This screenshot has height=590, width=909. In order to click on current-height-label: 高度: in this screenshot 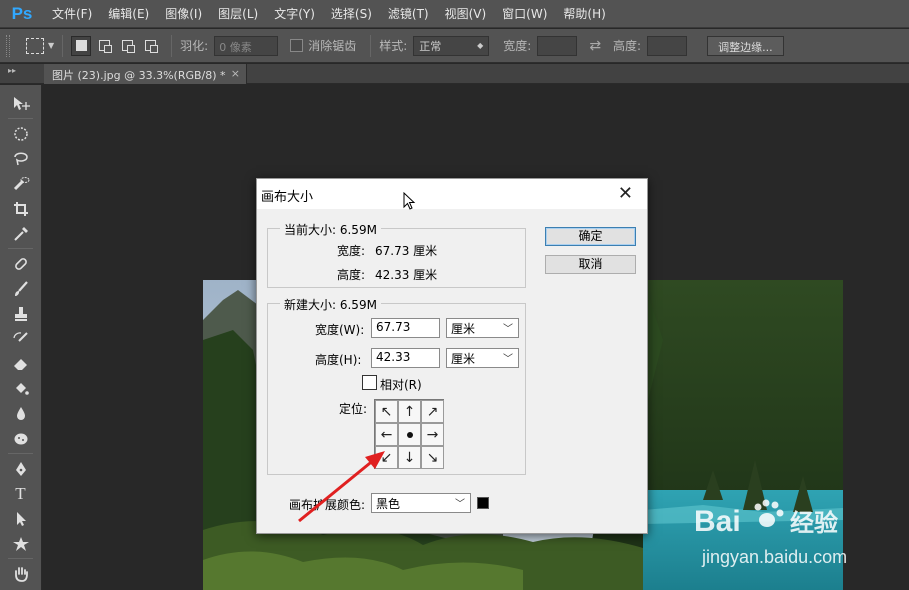, I will do `click(351, 275)`.